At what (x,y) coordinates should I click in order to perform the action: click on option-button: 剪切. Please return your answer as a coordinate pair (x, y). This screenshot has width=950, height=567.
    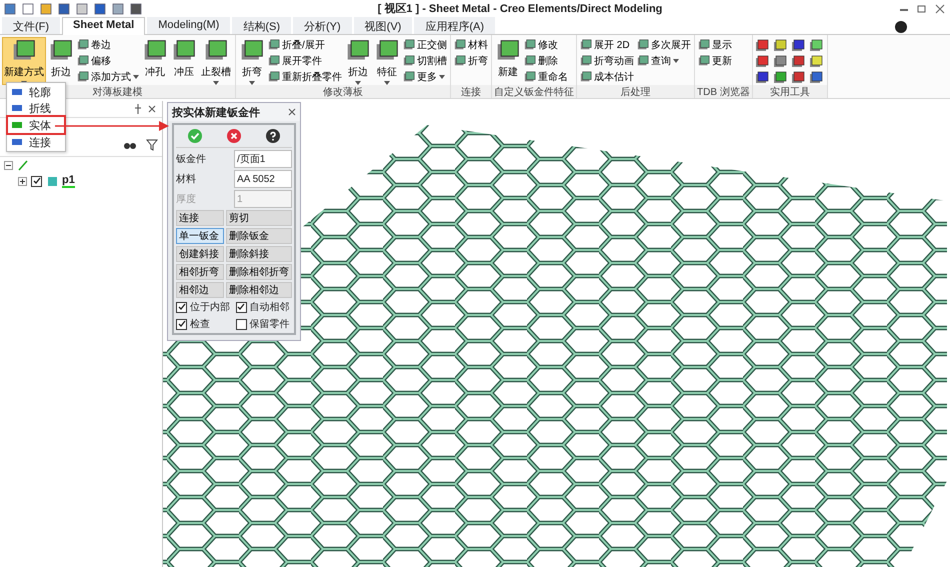
    Looking at the image, I should click on (259, 218).